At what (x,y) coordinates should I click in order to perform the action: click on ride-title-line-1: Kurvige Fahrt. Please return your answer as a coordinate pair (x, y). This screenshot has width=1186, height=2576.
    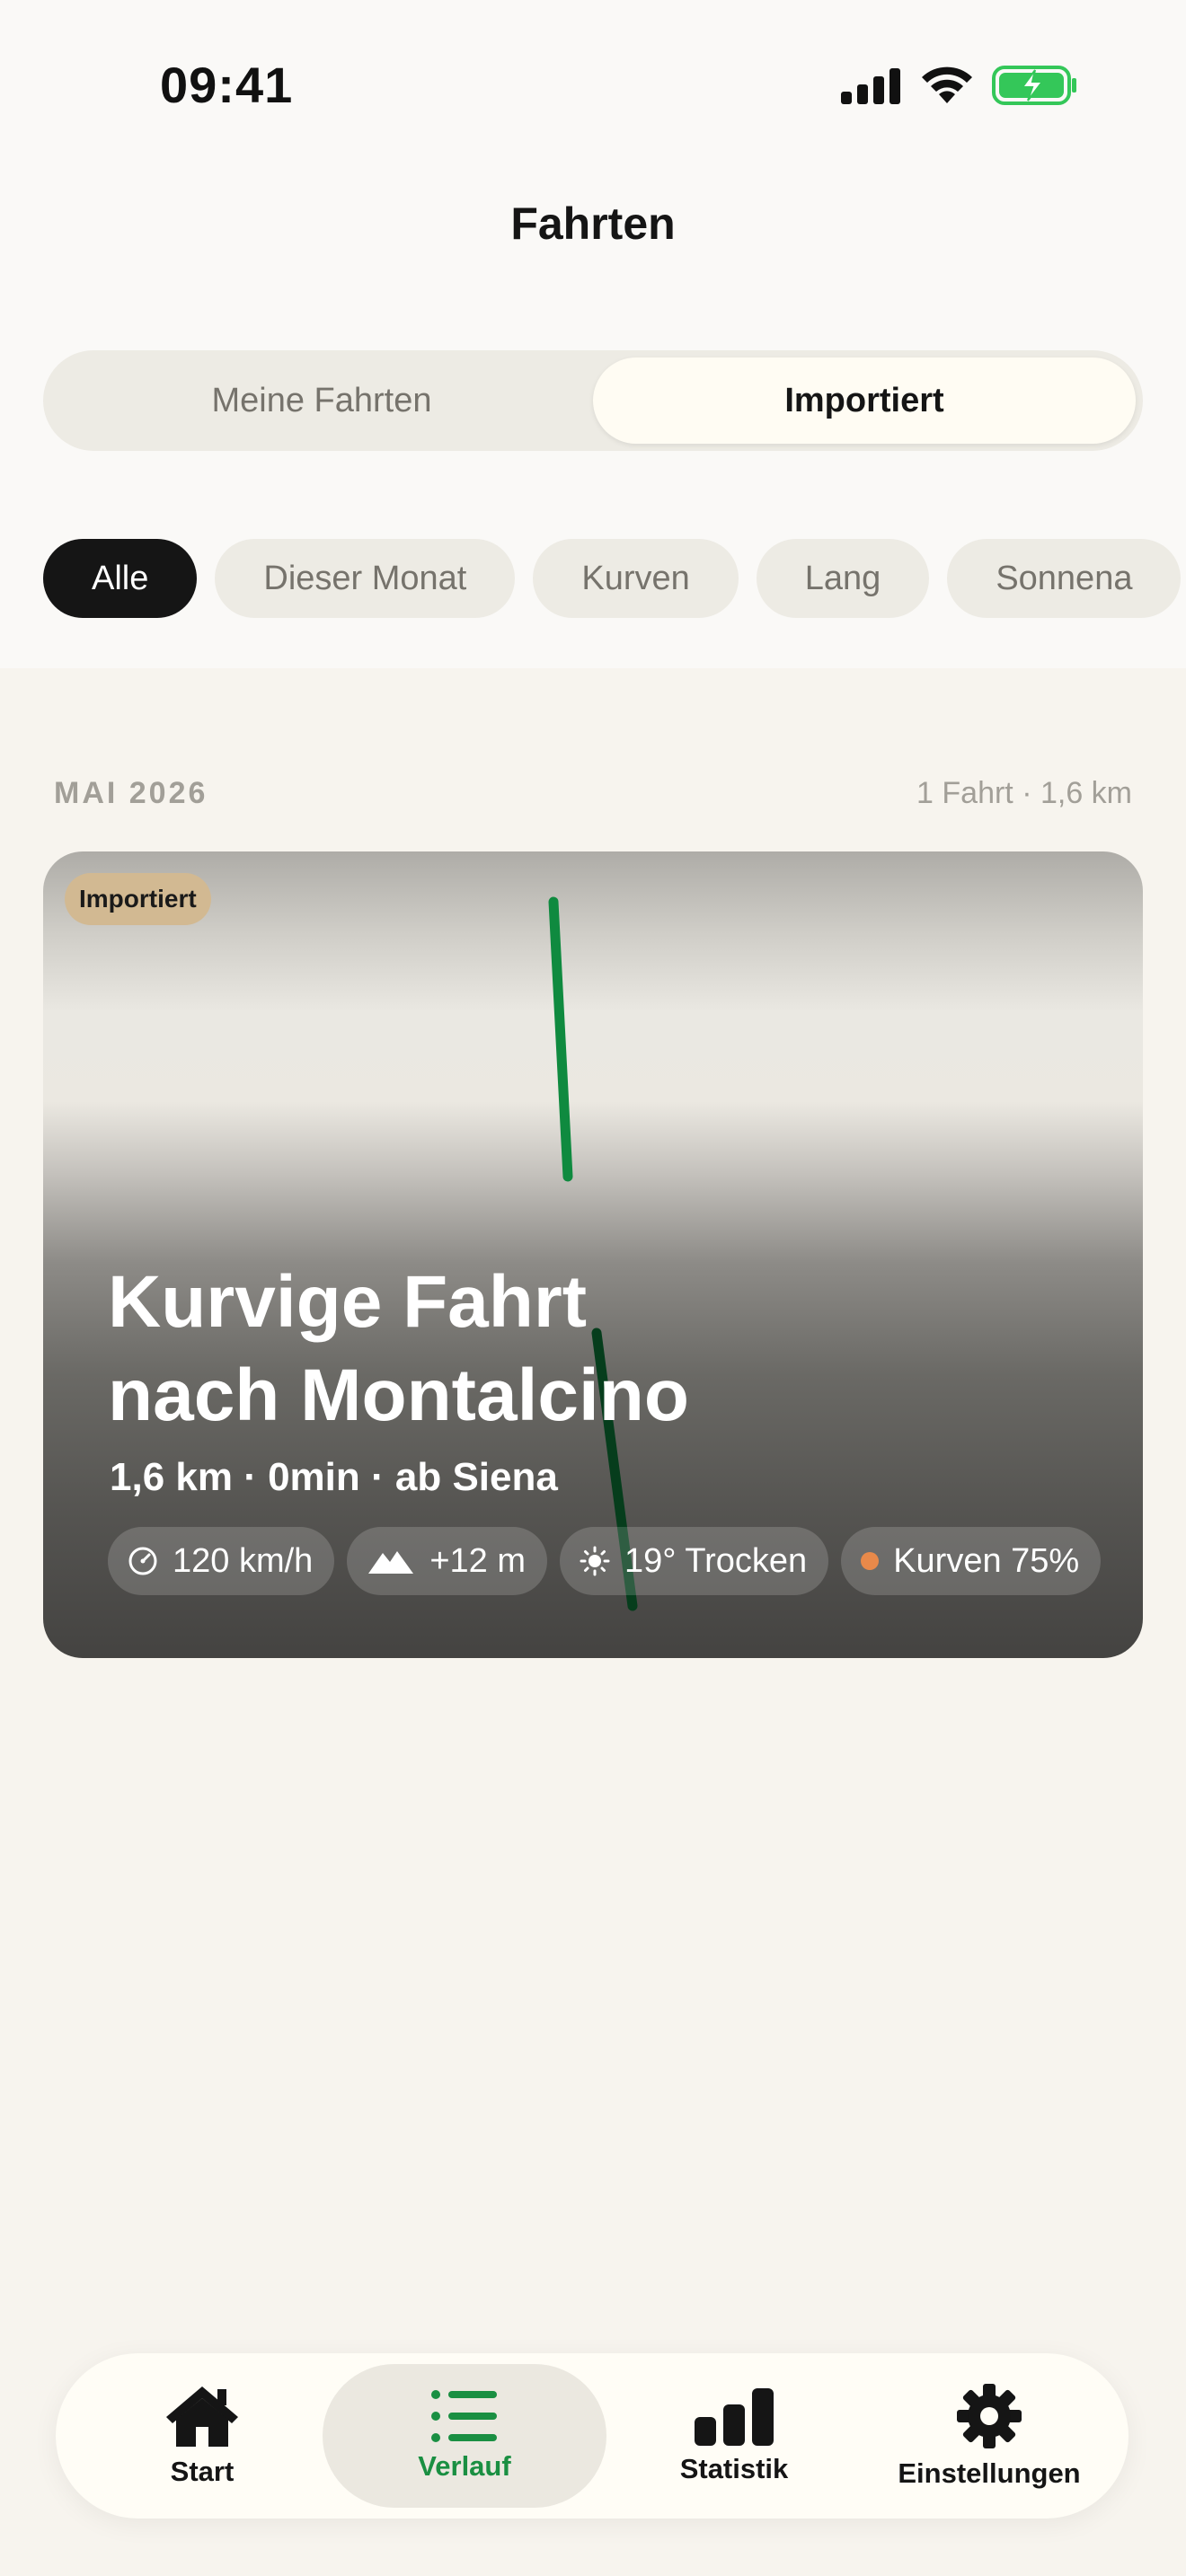
    Looking at the image, I should click on (348, 1302).